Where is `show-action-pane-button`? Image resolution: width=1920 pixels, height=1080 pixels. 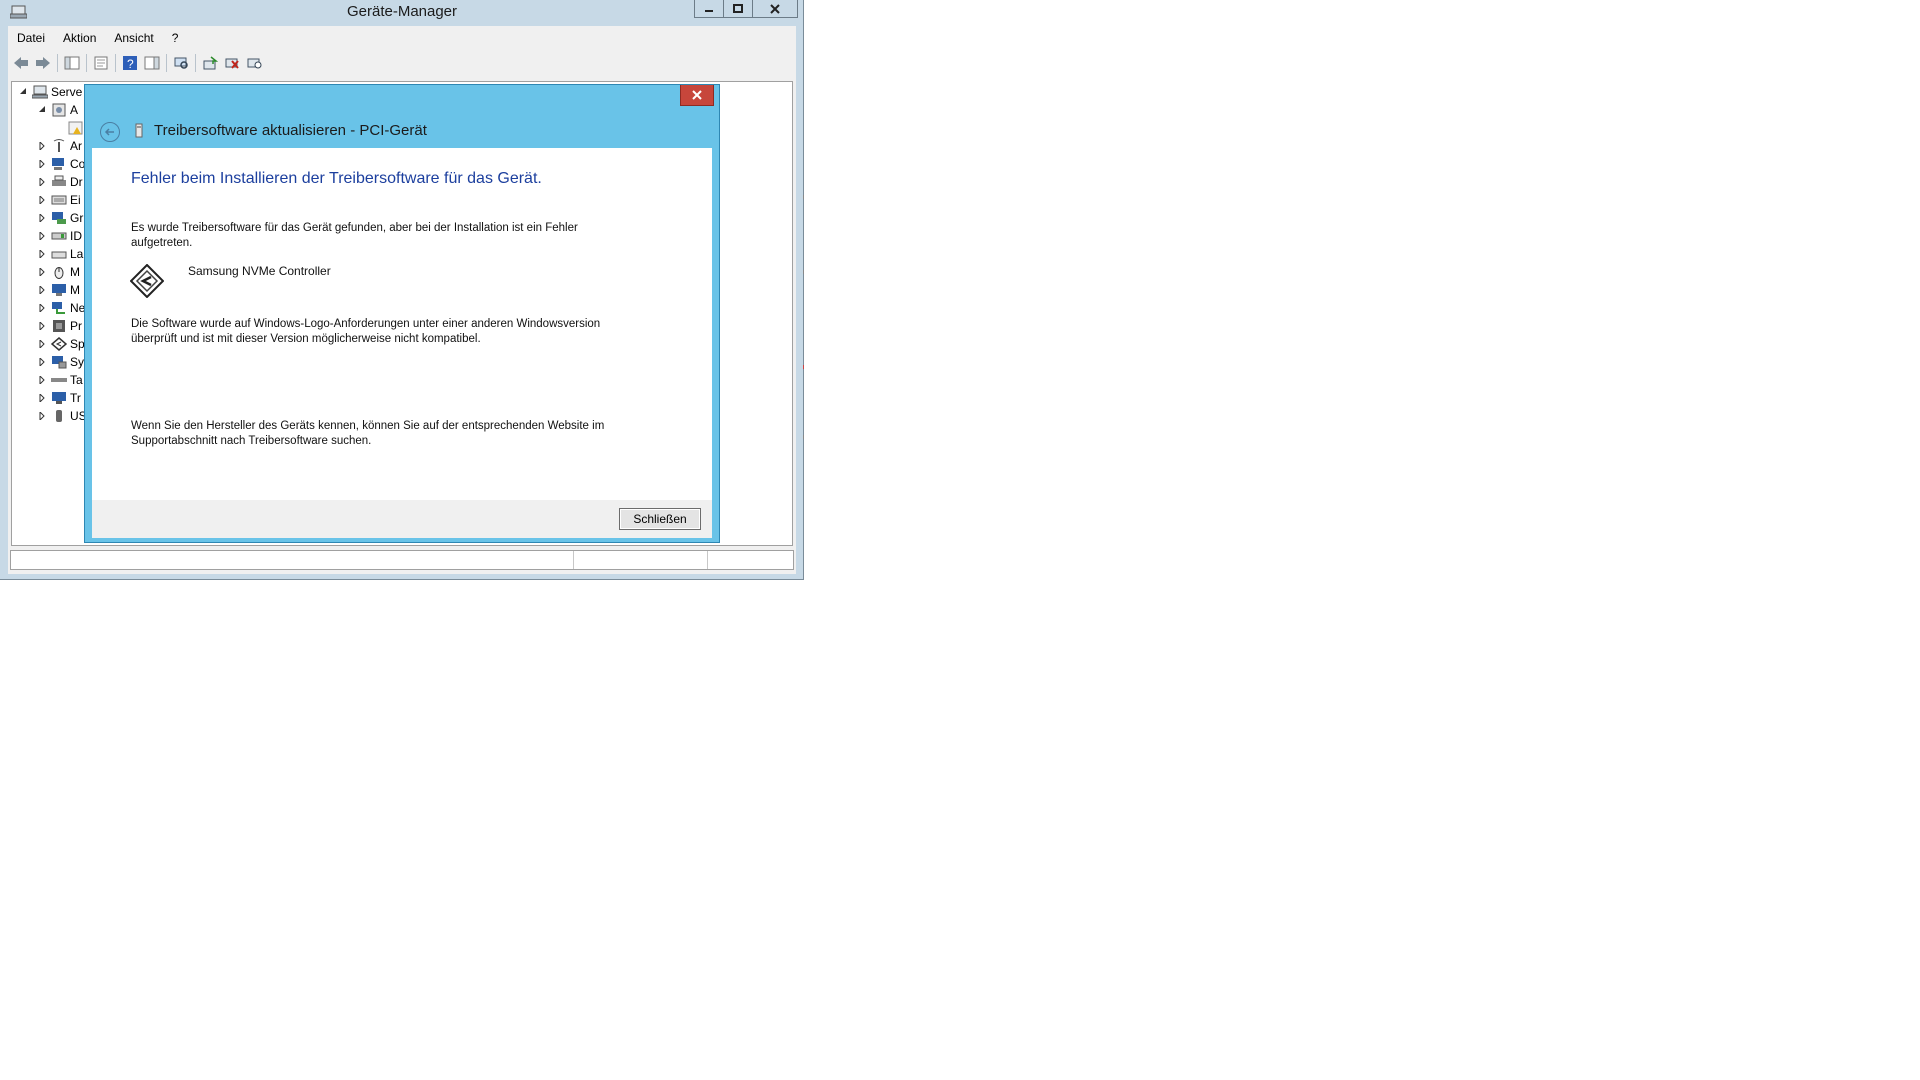
show-action-pane-button is located at coordinates (152, 63).